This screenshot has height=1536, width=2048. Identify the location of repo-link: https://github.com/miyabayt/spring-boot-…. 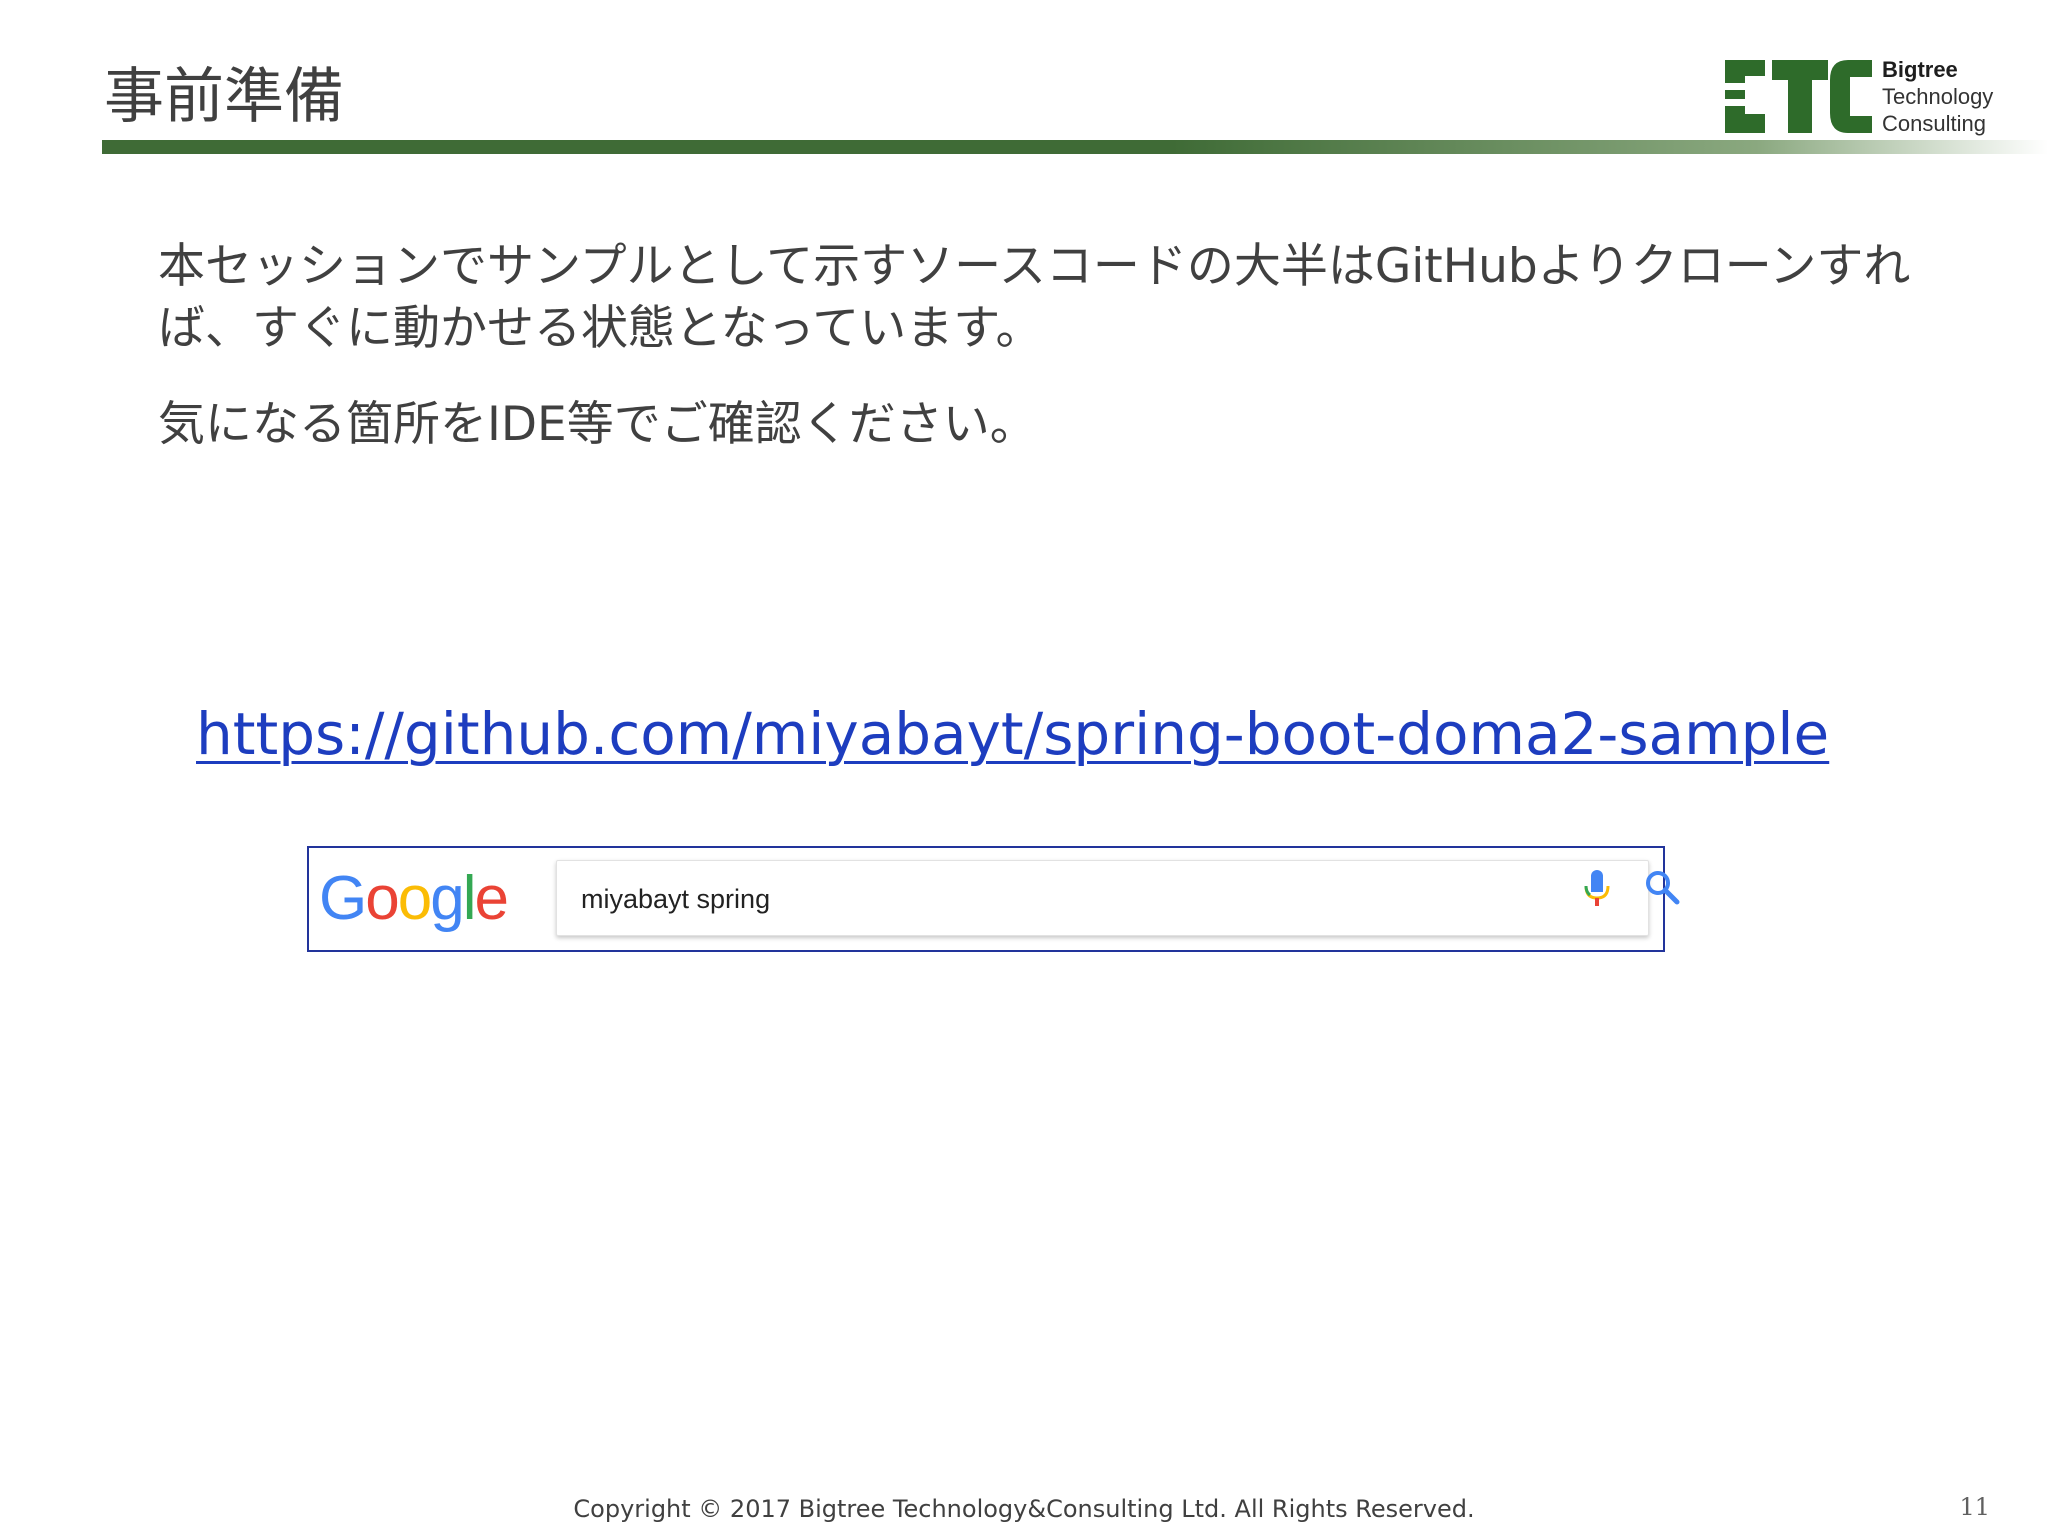
(1012, 734).